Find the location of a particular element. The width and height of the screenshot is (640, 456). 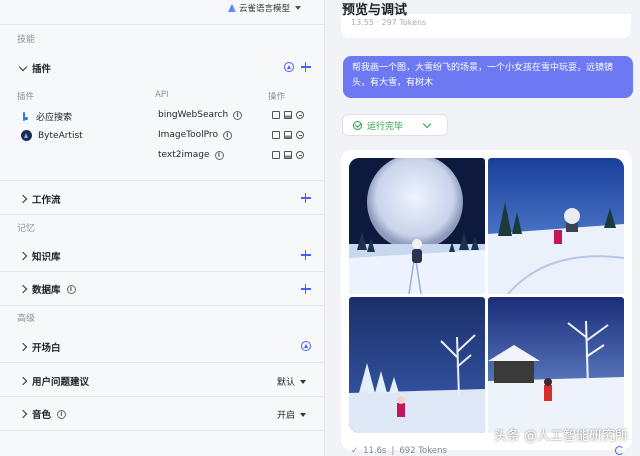

regenerate-icon is located at coordinates (619, 450).